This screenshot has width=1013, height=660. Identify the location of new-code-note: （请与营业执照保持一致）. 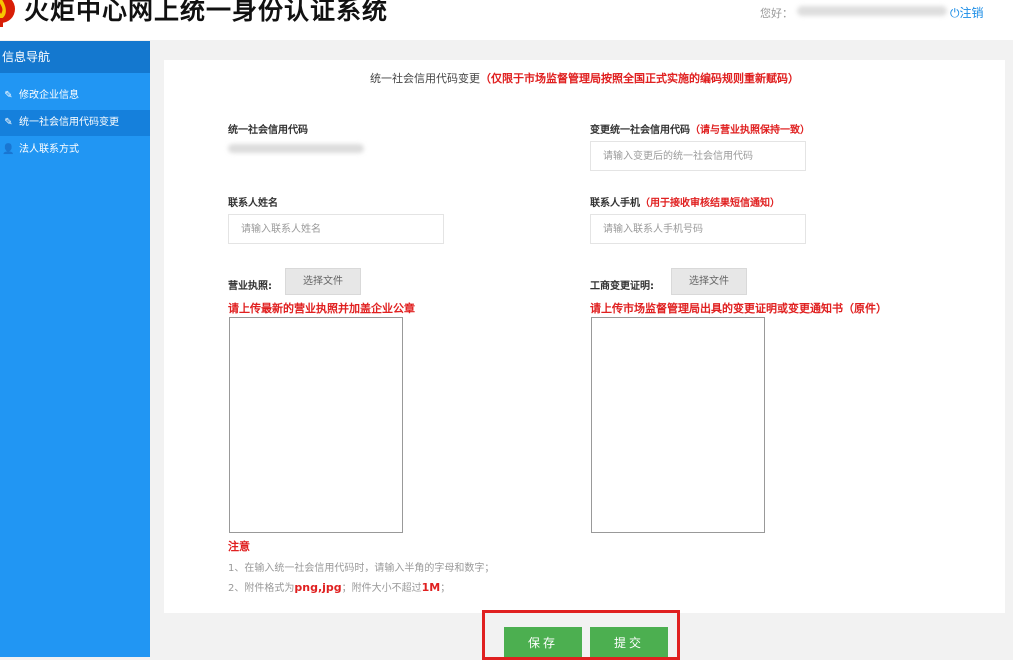
(750, 130).